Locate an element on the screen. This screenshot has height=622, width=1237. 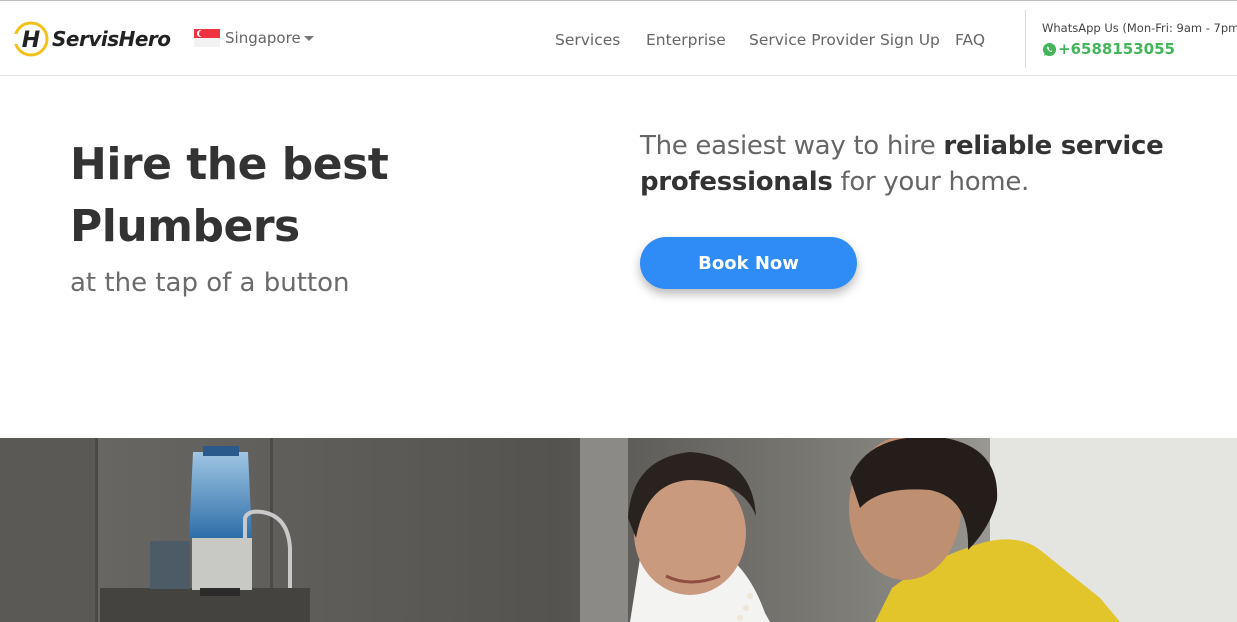
country-selector: Singapore is located at coordinates (254, 38).